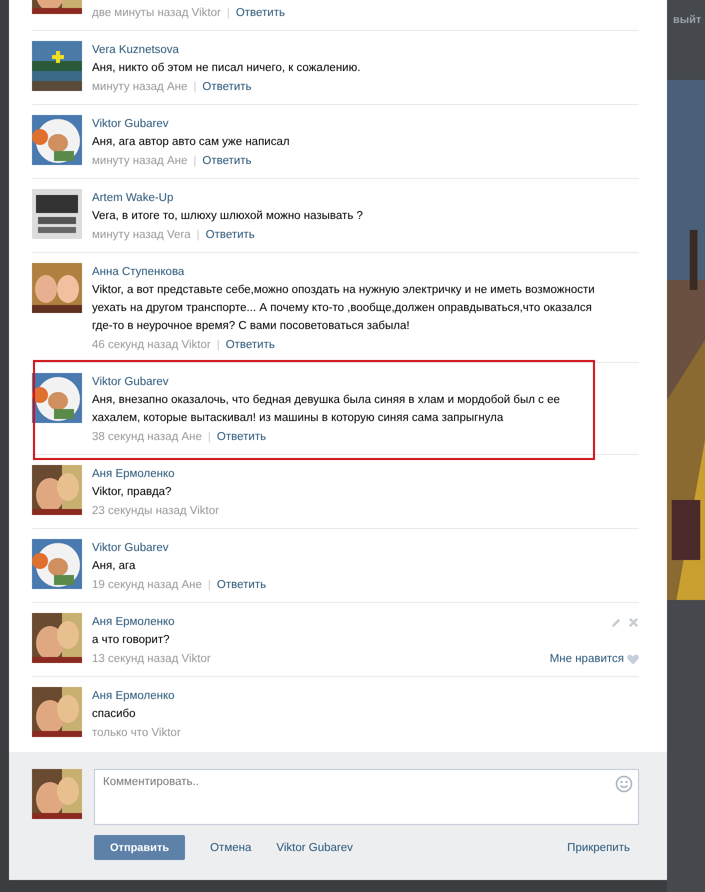  What do you see at coordinates (587, 659) in the screenshot?
I see `like-link: Мне нравится` at bounding box center [587, 659].